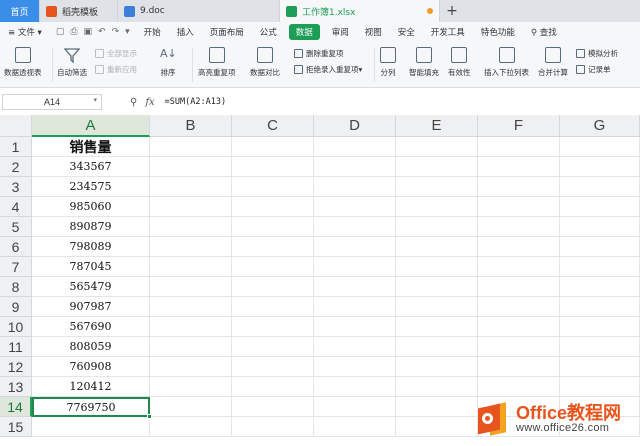 The image size is (640, 446). Describe the element at coordinates (355, 167) in the screenshot. I see `cell-d2` at that location.